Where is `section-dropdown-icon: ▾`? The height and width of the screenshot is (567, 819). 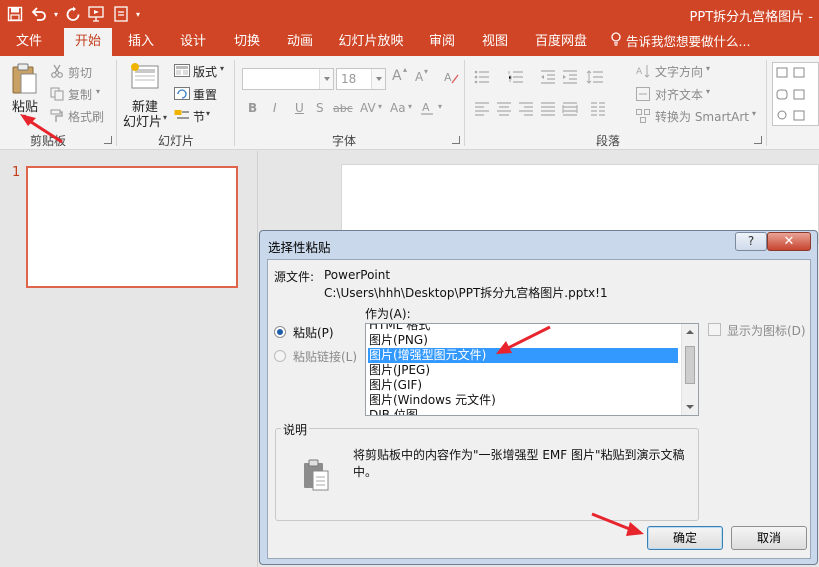 section-dropdown-icon: ▾ is located at coordinates (208, 113).